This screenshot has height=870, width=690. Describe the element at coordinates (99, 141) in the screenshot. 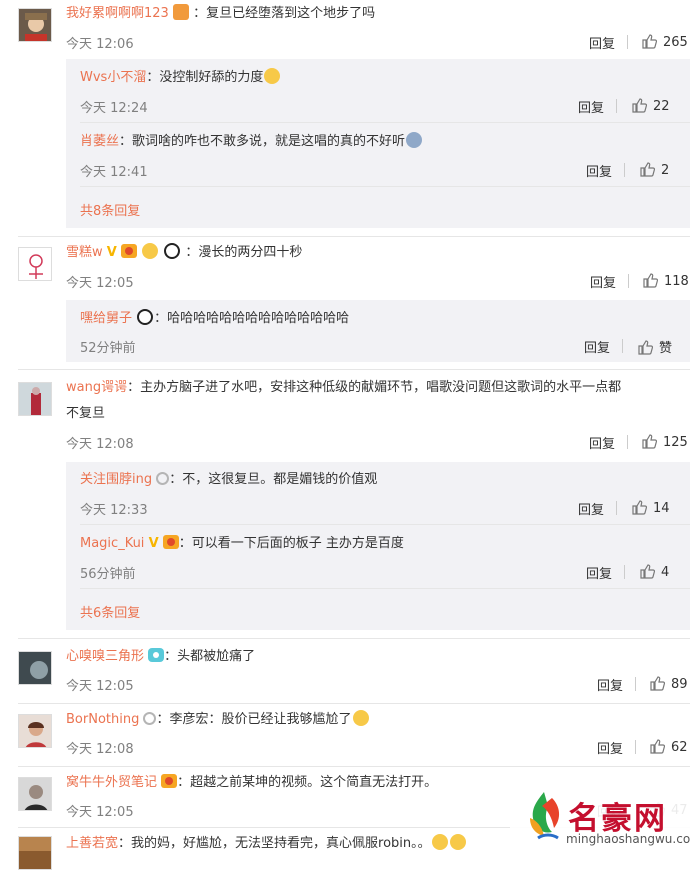

I see `reply-username: 肖萎丝` at that location.